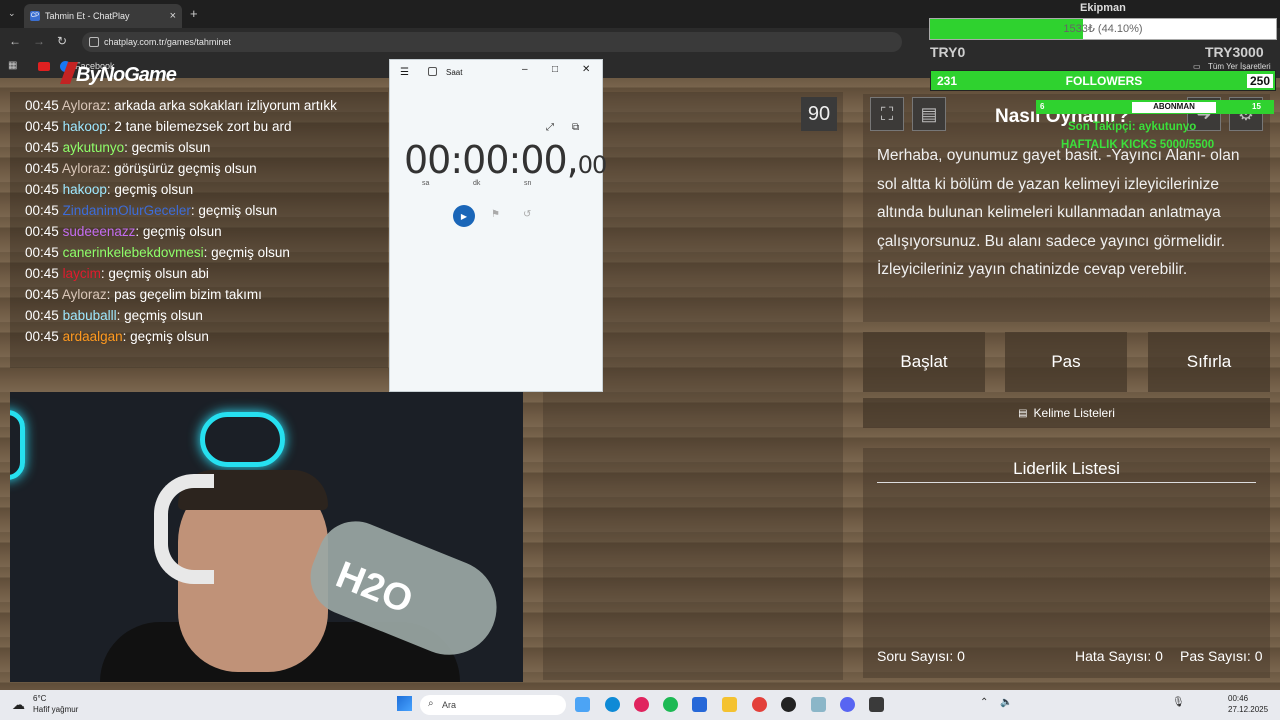 This screenshot has width=1280, height=720. I want to click on file-explorer-icon, so click(729, 704).